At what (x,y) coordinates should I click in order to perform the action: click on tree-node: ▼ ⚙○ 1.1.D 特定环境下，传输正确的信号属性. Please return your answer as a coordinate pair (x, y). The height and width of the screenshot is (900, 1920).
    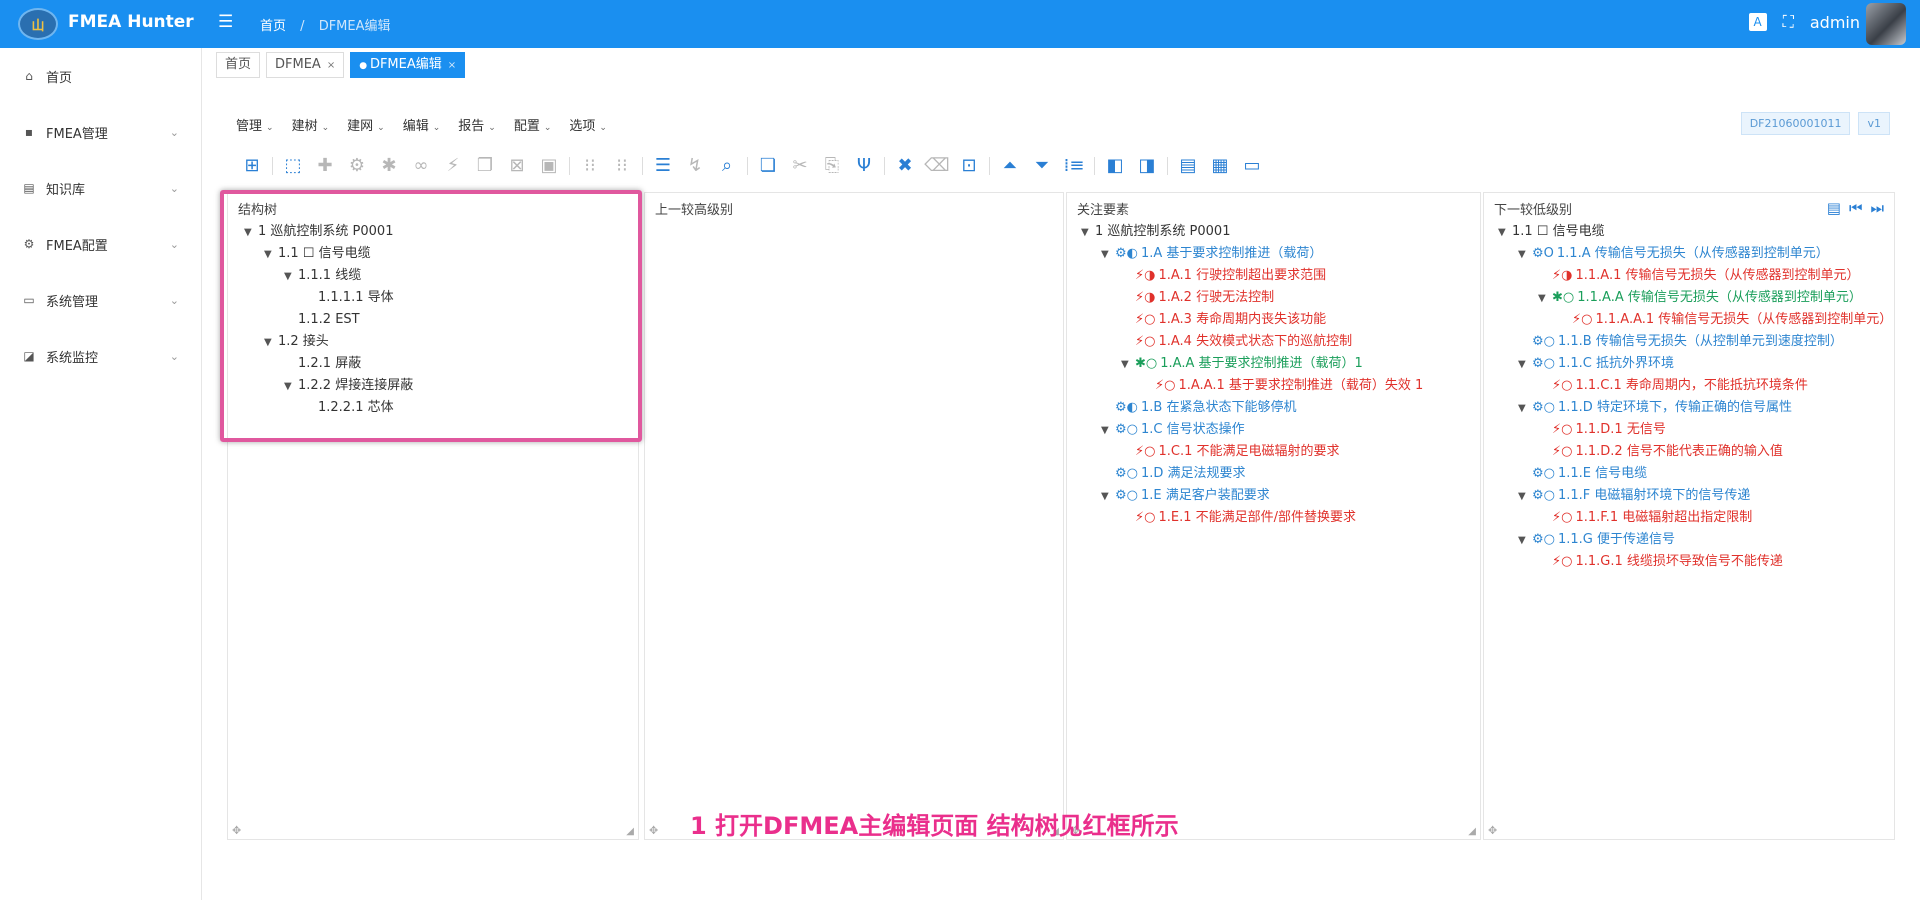
    Looking at the image, I should click on (1689, 408).